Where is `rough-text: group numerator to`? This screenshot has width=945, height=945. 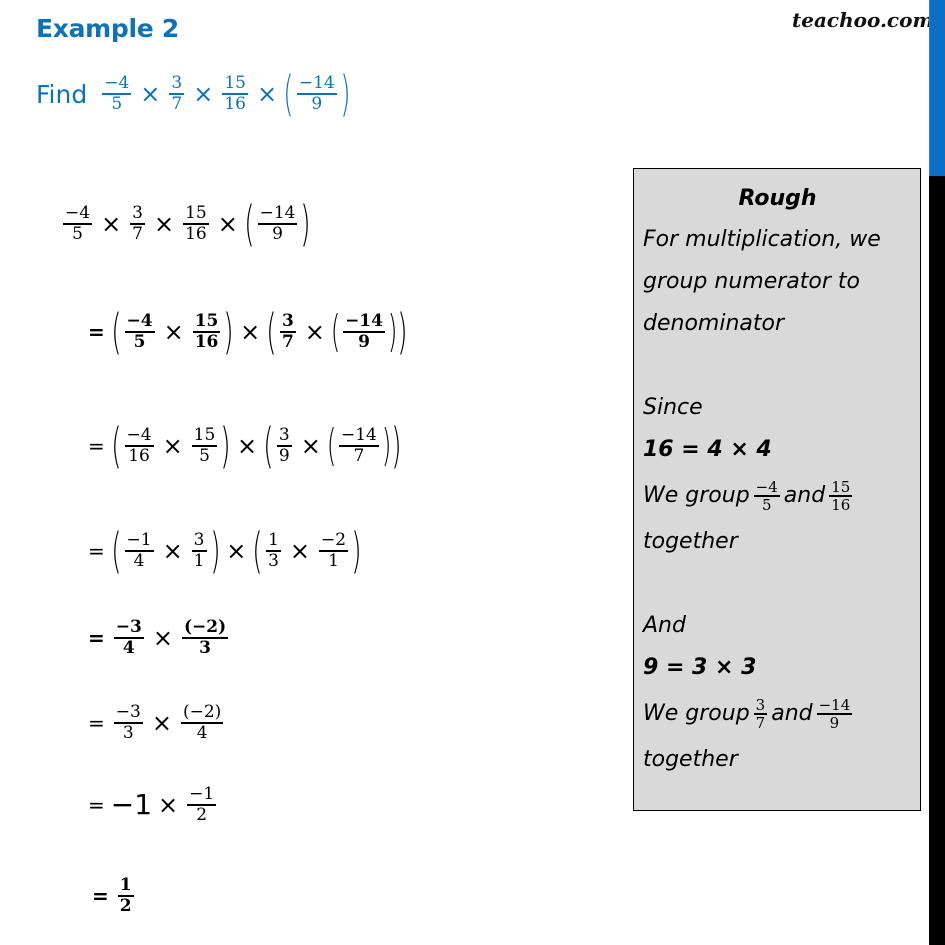 rough-text: group numerator to is located at coordinates (751, 281).